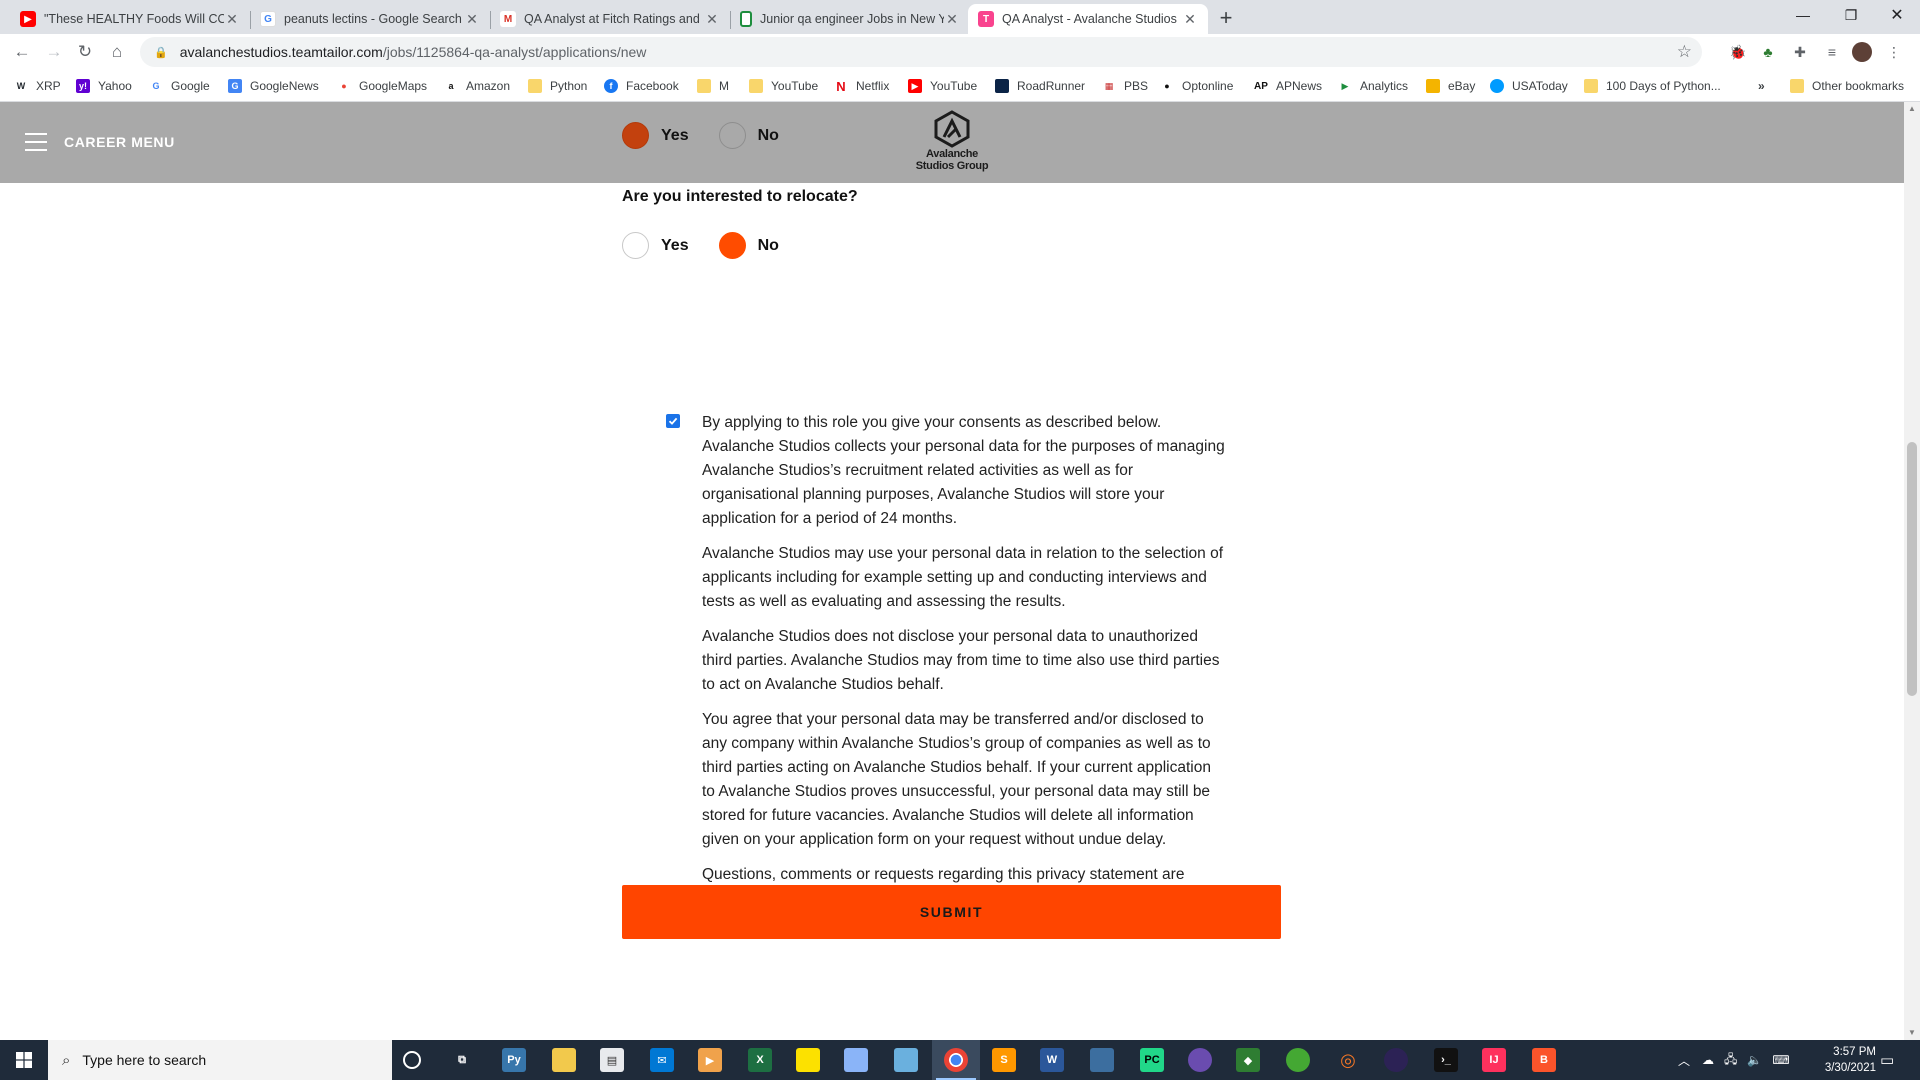  I want to click on bookmark-optonline: ● Optonline, so click(1196, 86).